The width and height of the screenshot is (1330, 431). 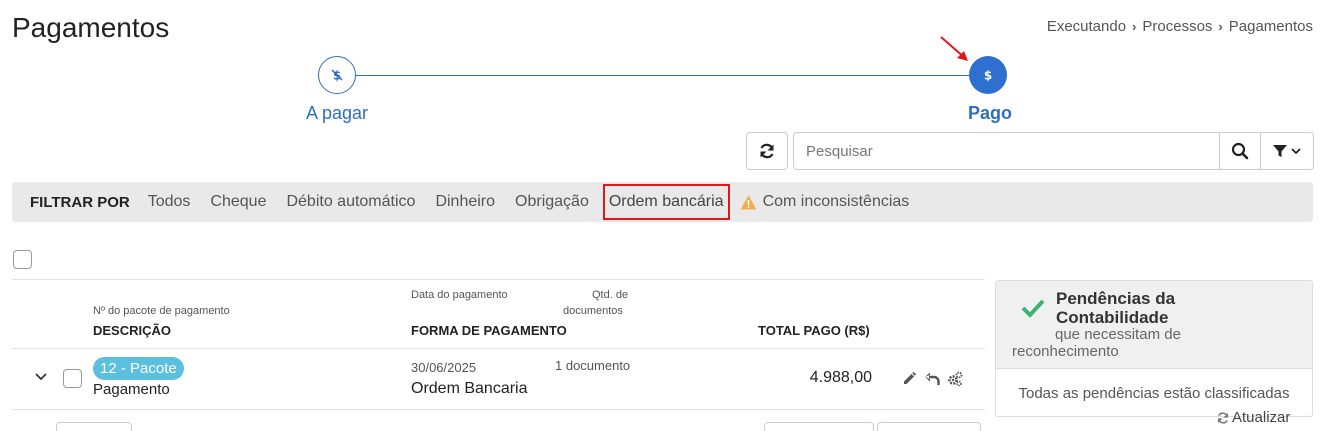 I want to click on refresh-button, so click(x=767, y=151).